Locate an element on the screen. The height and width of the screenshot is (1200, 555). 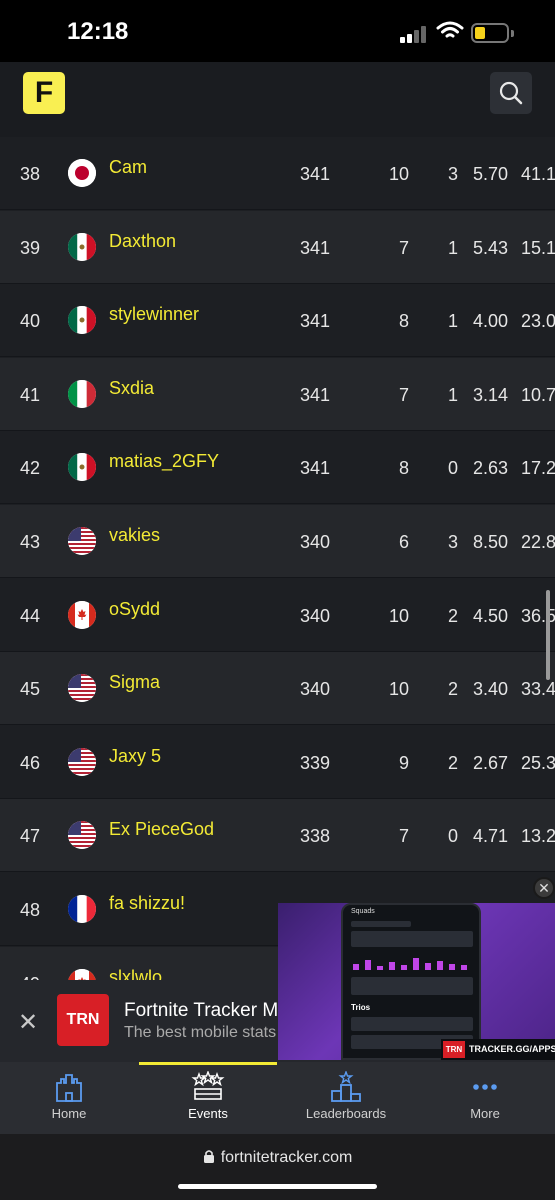
kd-value: 4.00 is located at coordinates (491, 321).